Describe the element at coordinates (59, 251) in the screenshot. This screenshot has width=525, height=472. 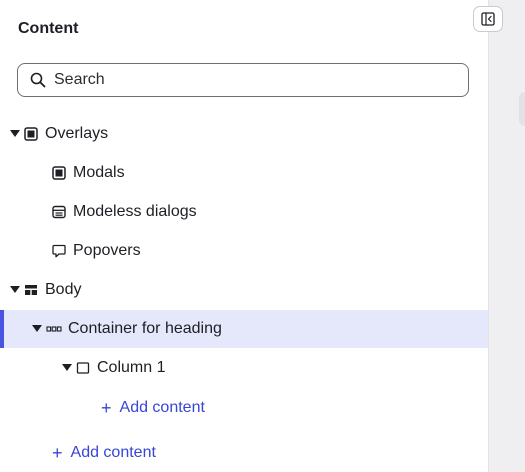
I see `popover-icon` at that location.